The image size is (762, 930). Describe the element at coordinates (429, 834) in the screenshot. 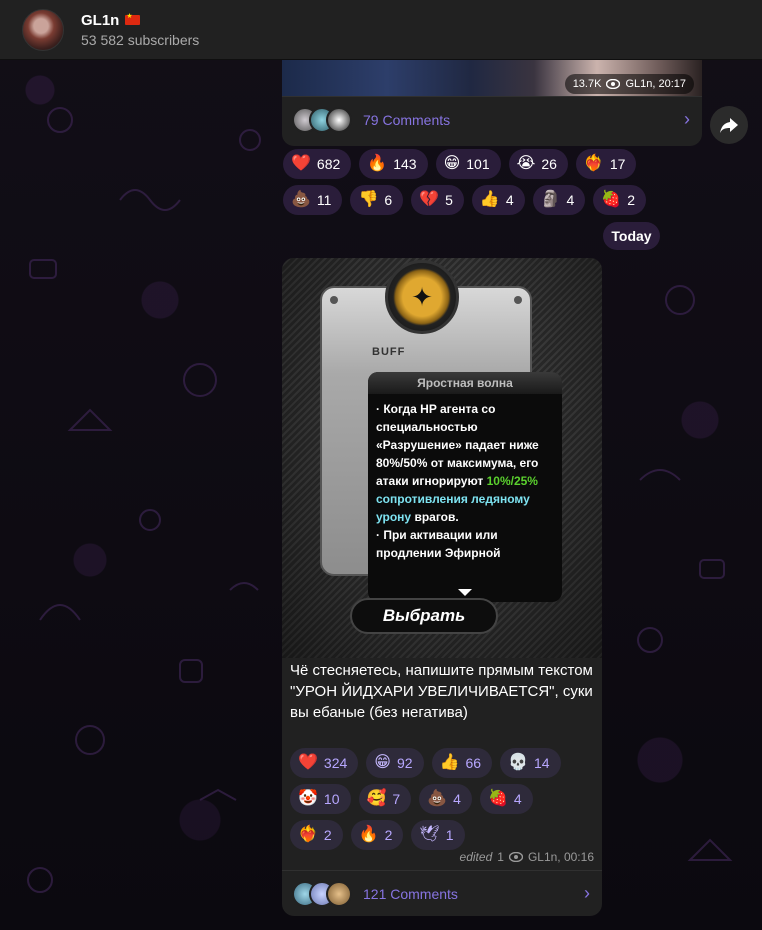

I see `dove-icon: 🕊` at that location.